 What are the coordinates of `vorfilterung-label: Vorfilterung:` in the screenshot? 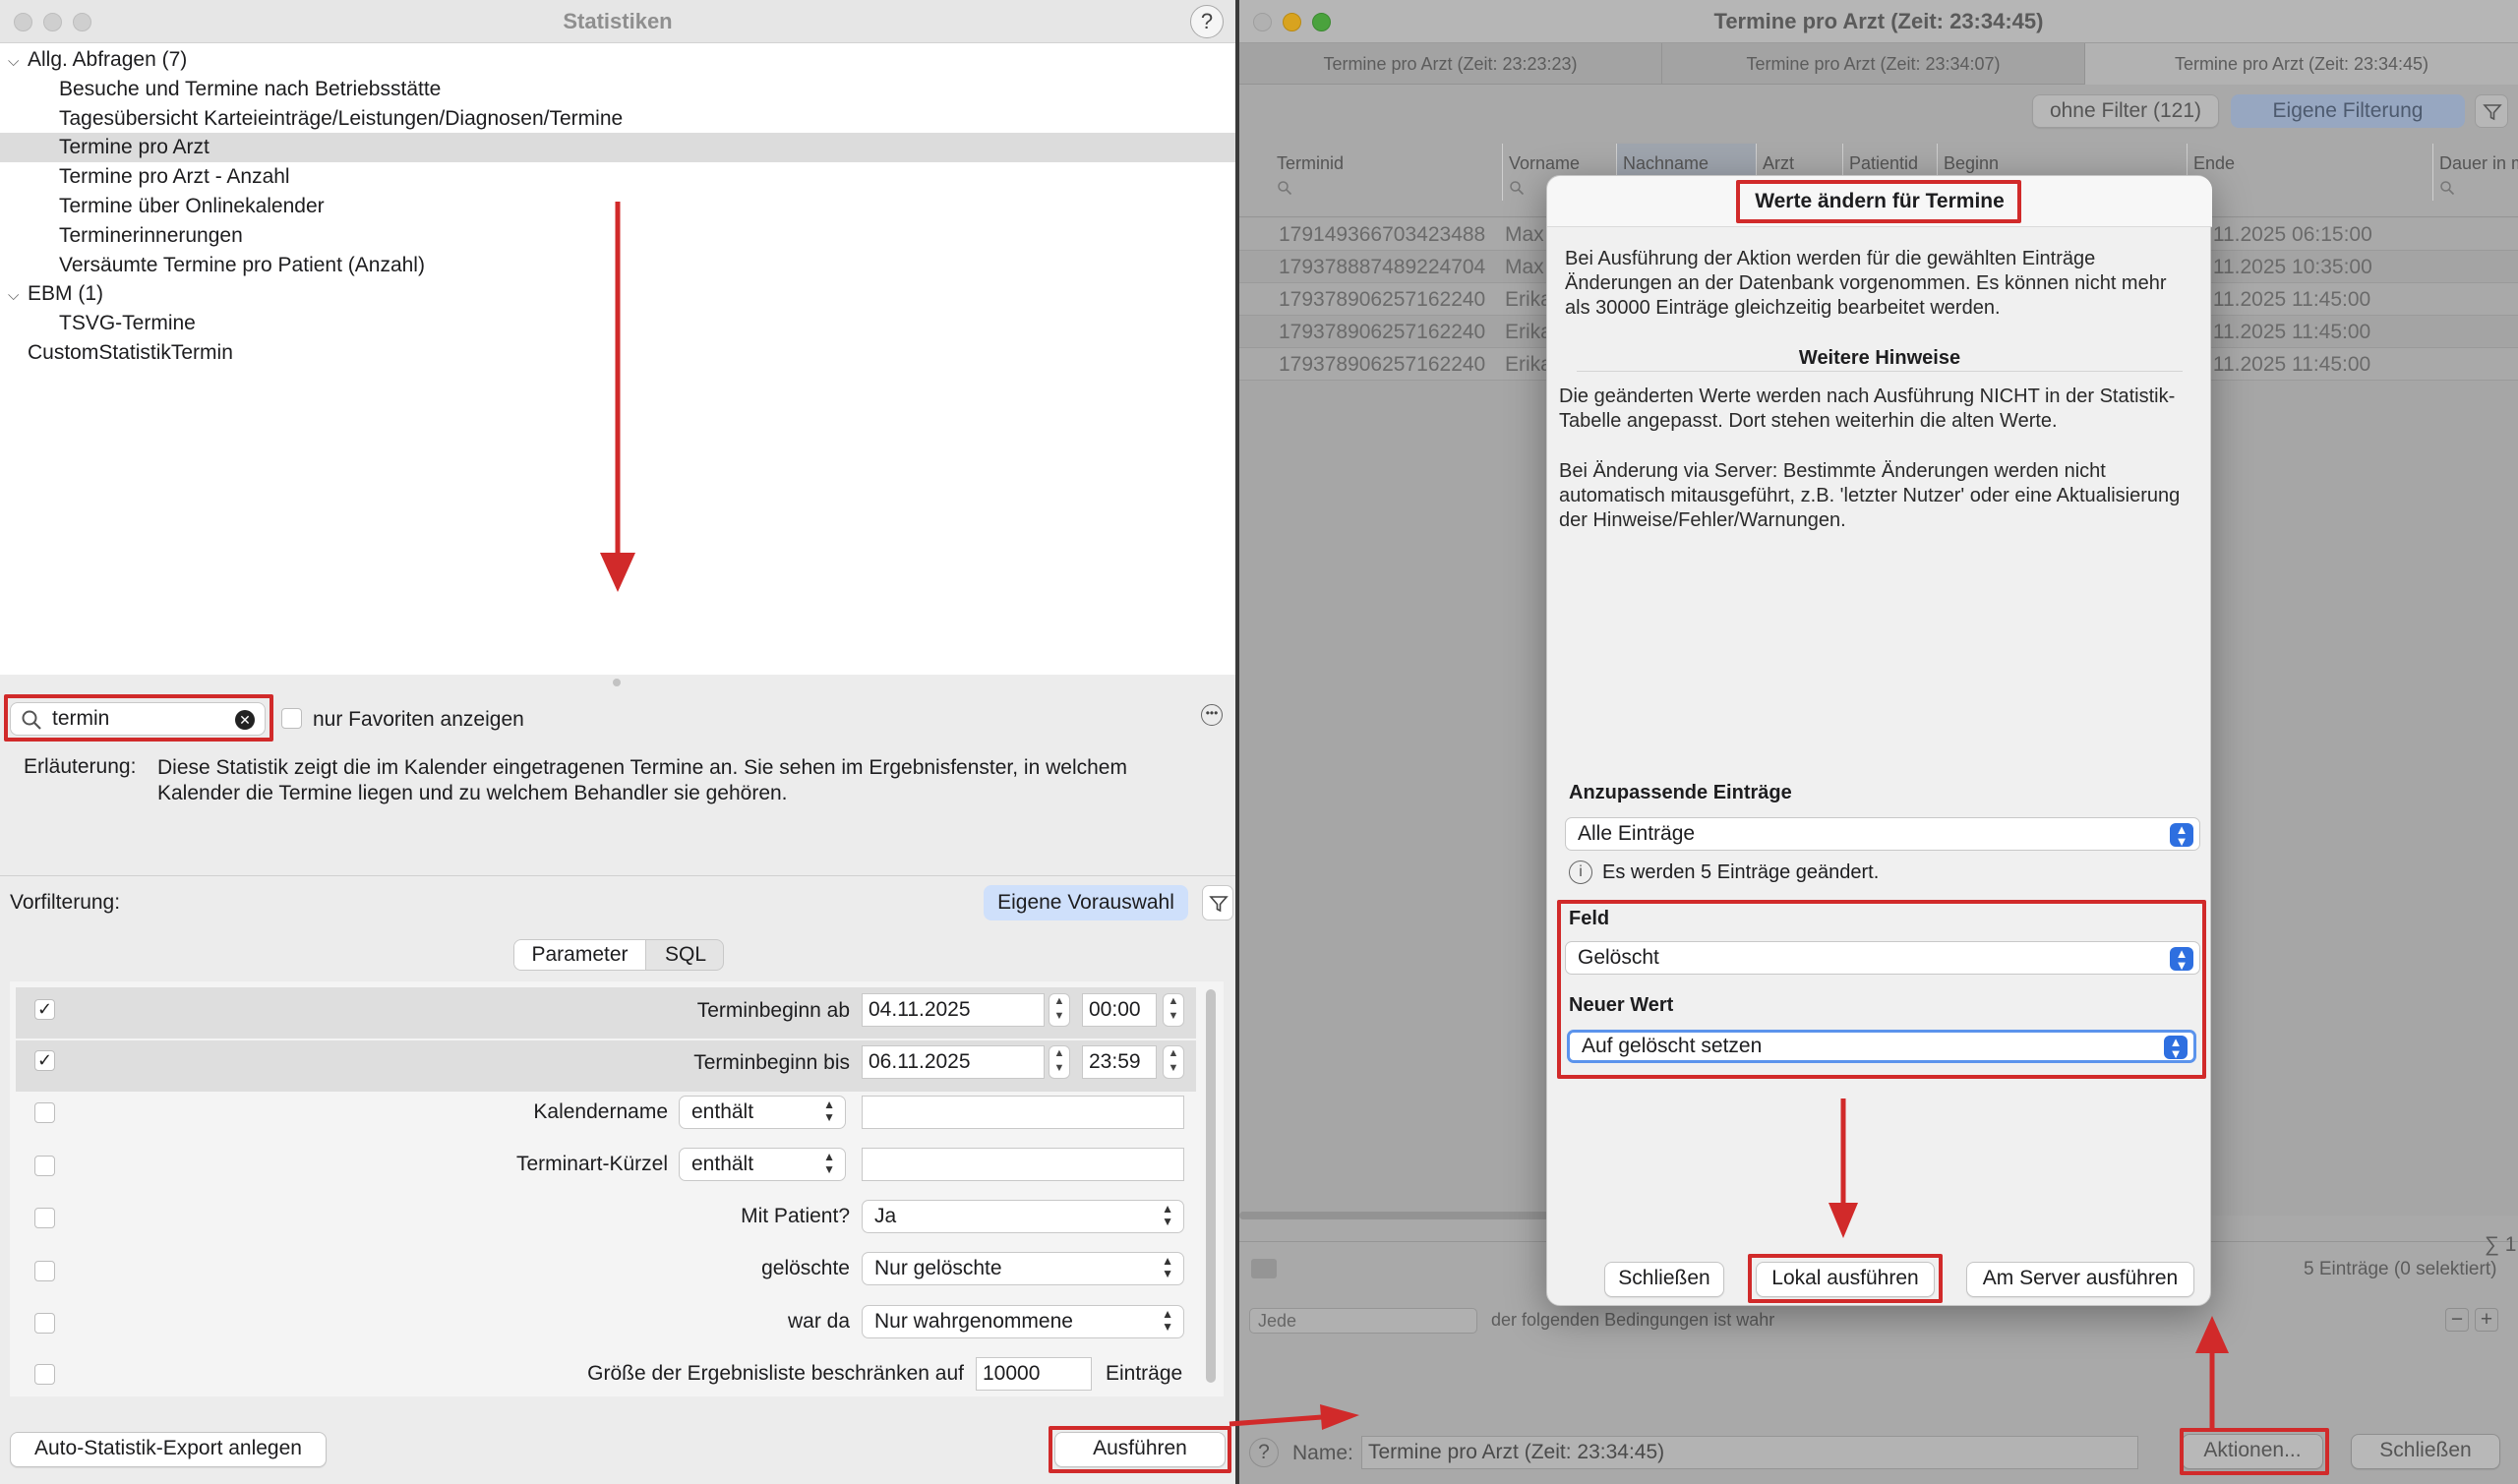 It's located at (65, 903).